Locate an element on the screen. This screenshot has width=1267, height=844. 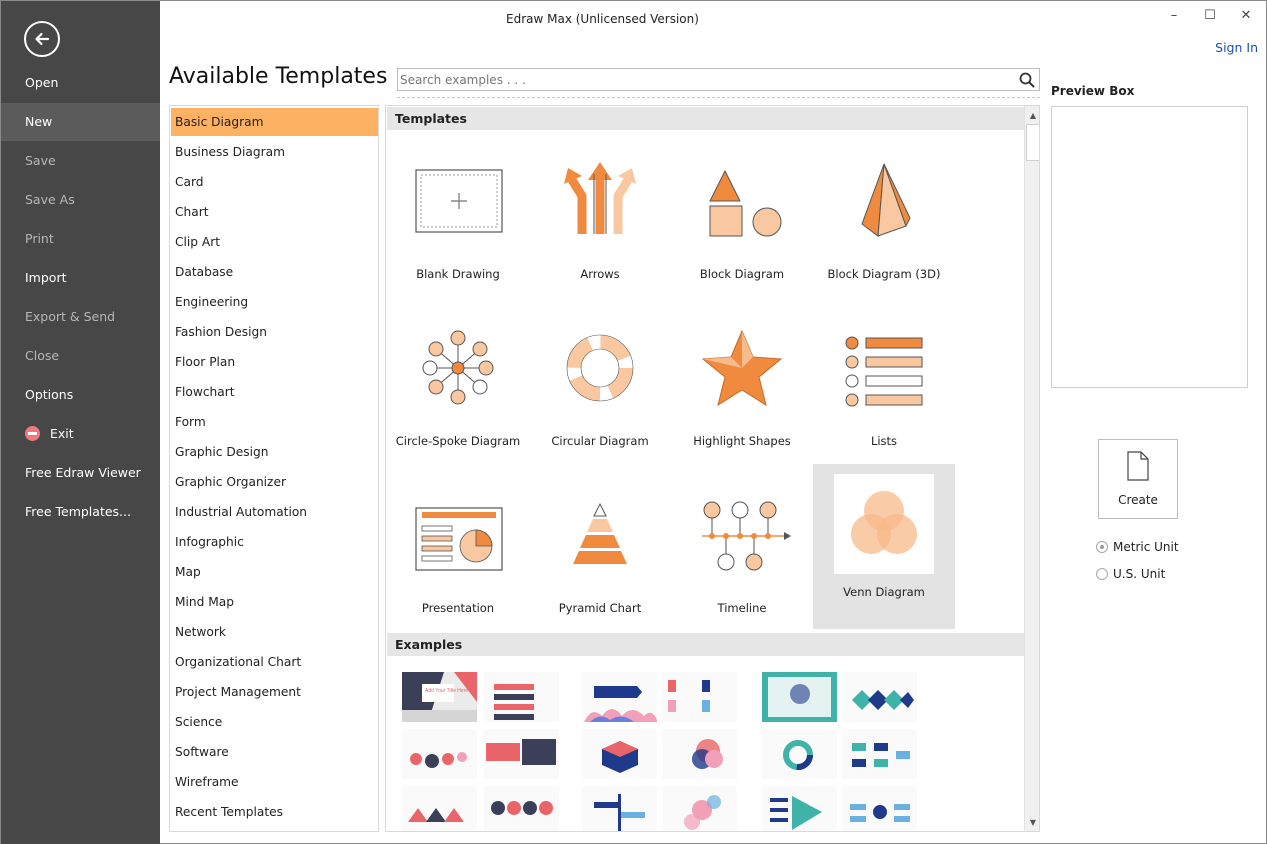
menu-close: Close is located at coordinates (80, 356).